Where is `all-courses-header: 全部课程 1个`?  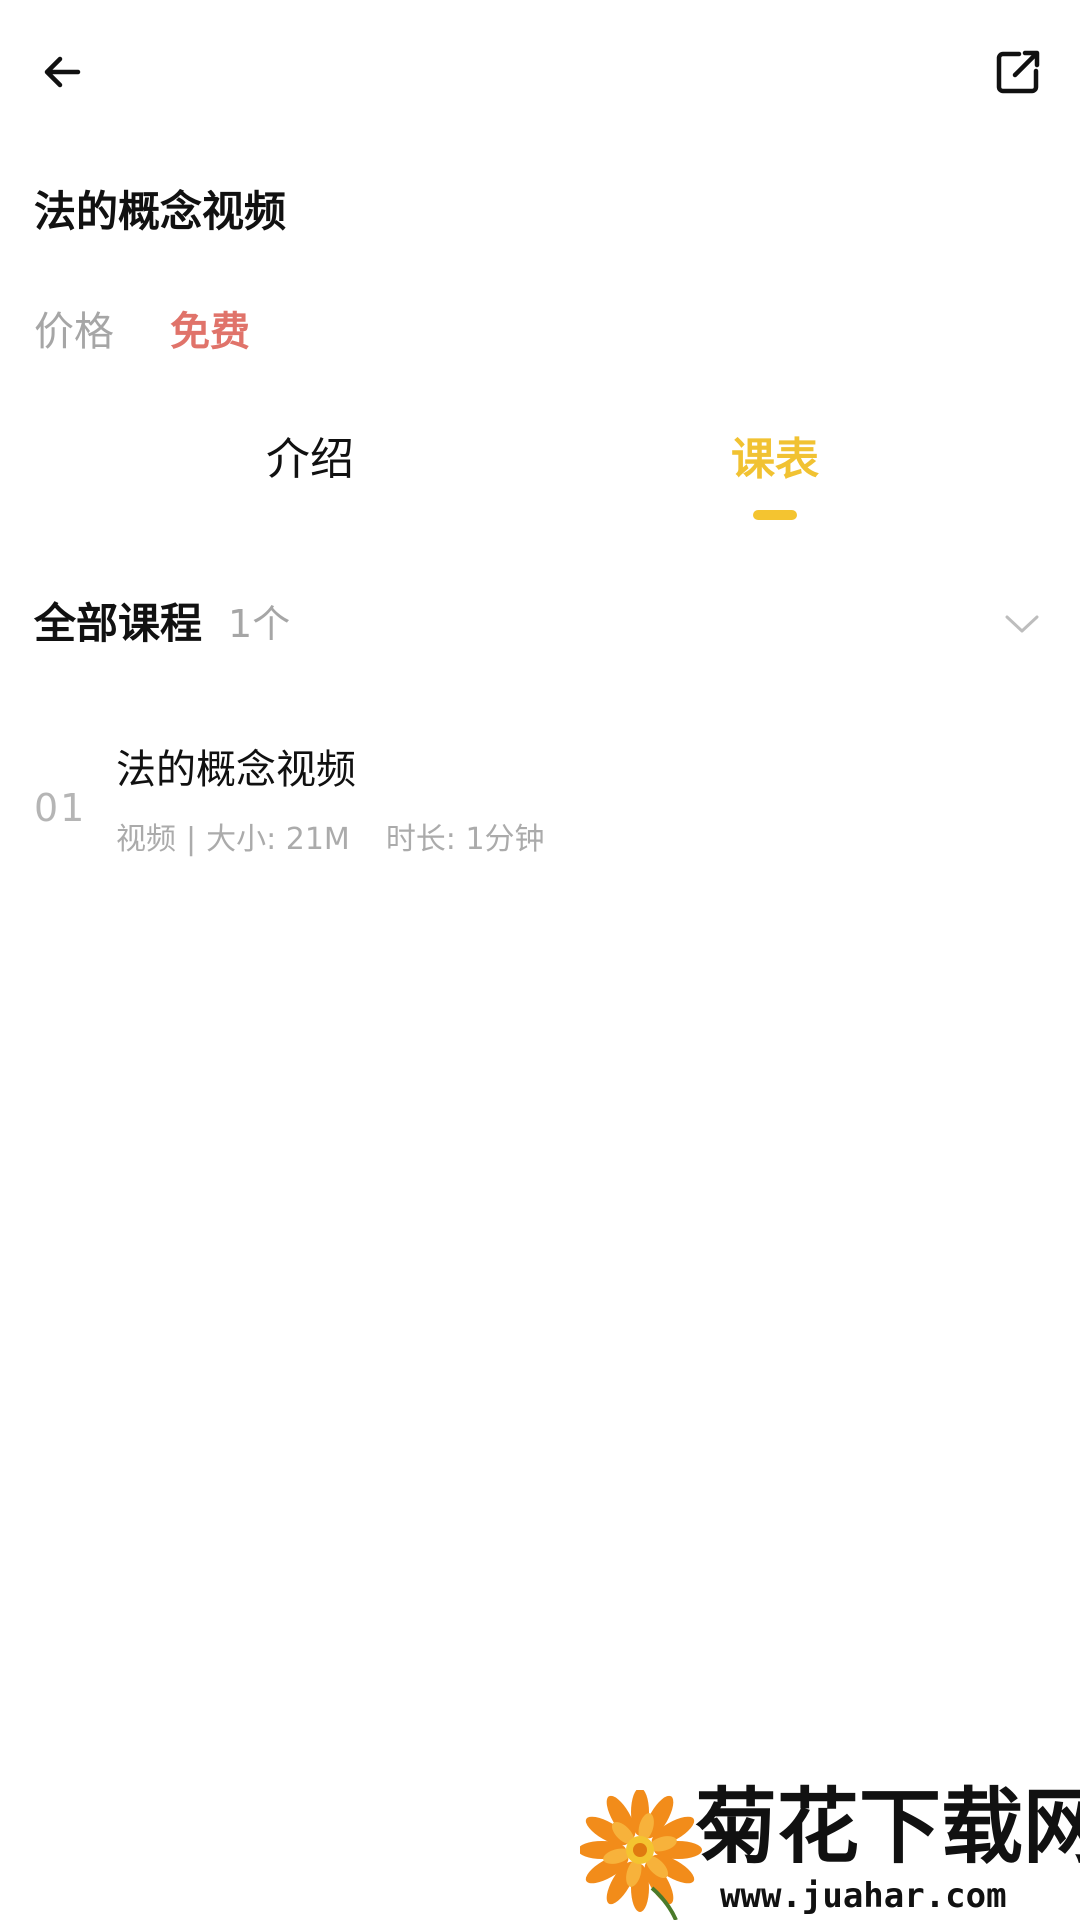
all-courses-header: 全部课程 1个 is located at coordinates (540, 624).